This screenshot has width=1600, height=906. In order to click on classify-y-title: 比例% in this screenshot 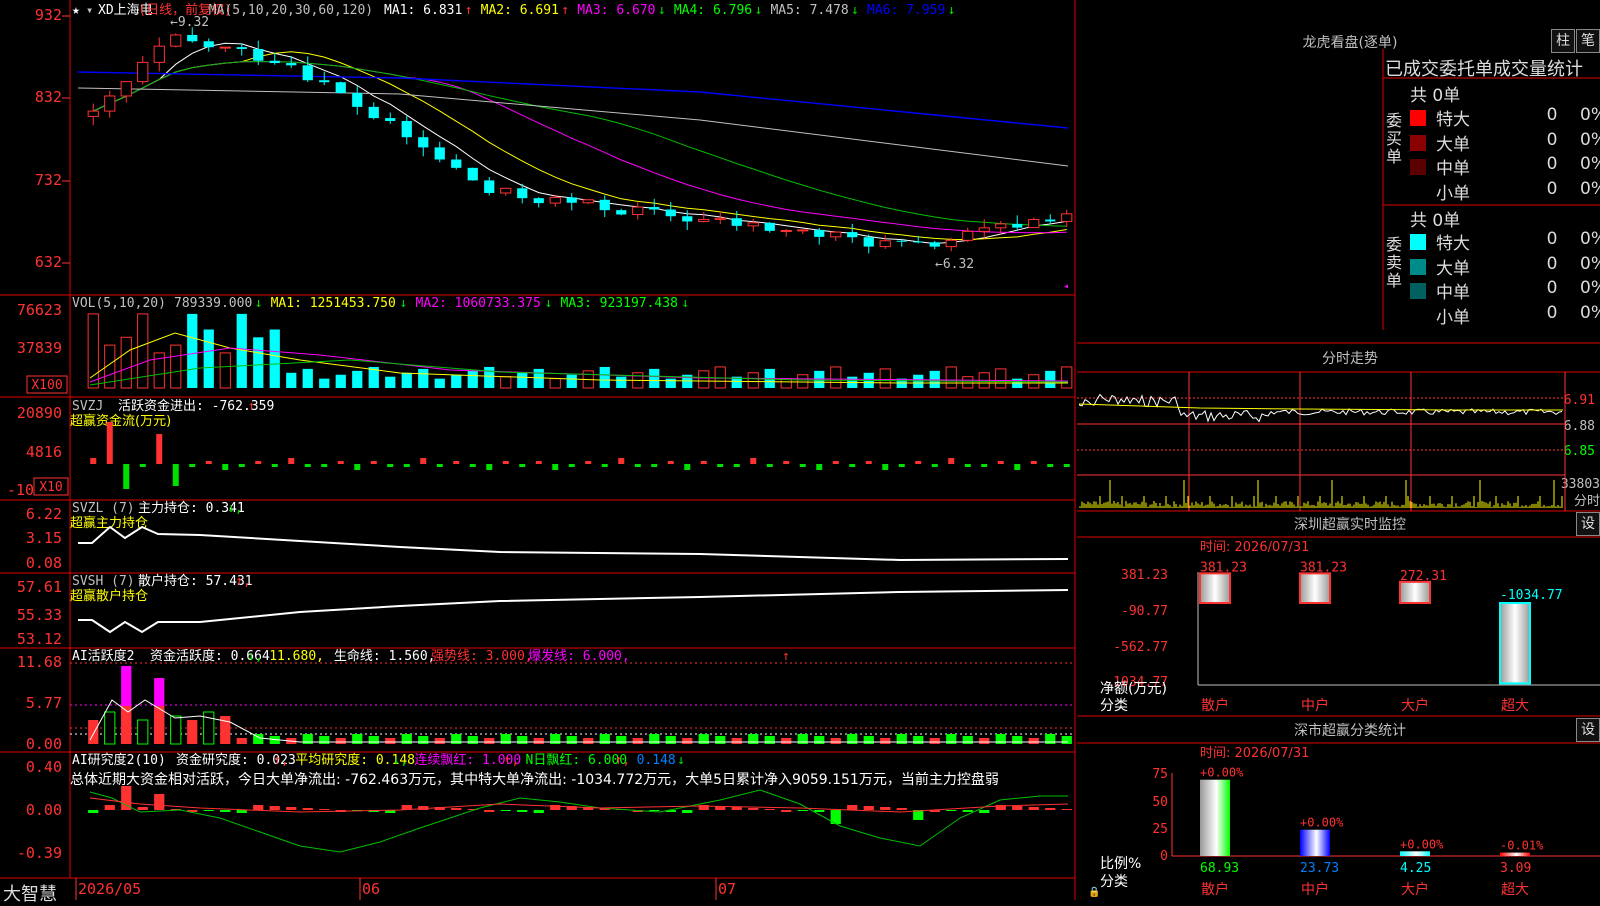, I will do `click(1120, 864)`.